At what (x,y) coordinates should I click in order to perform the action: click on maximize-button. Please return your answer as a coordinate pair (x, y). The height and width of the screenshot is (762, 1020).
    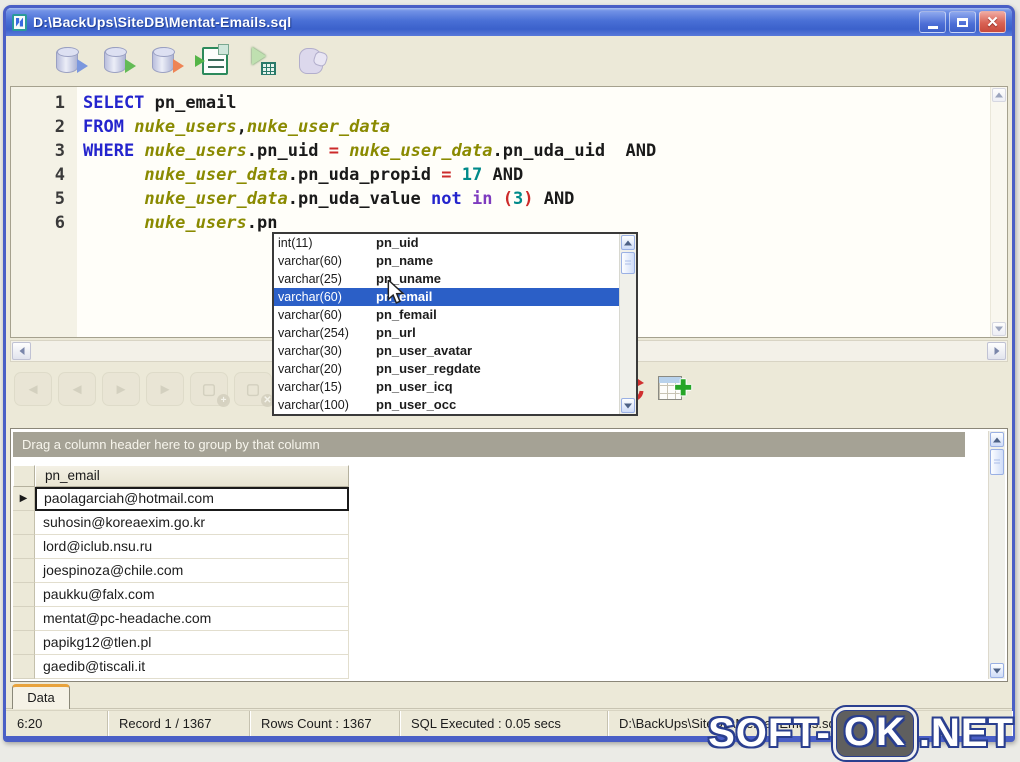
    Looking at the image, I should click on (962, 22).